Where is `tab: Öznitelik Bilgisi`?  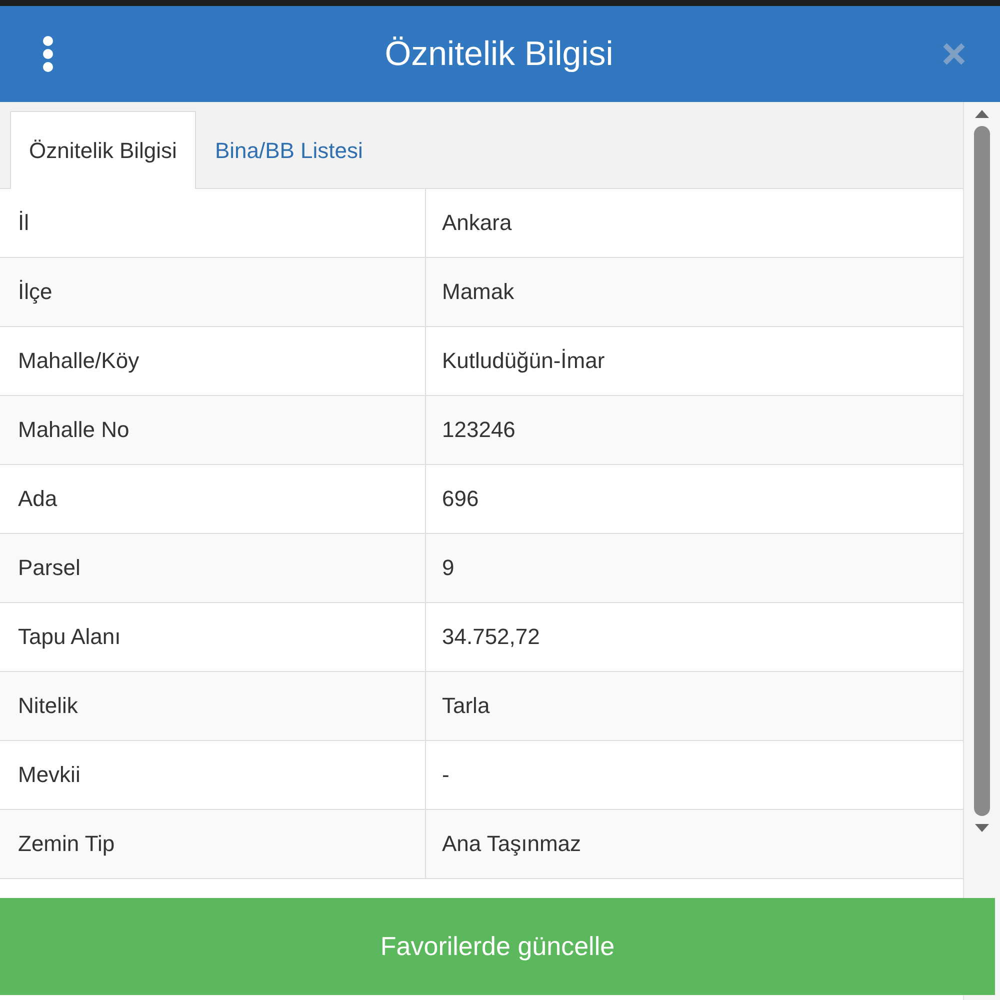
tab: Öznitelik Bilgisi is located at coordinates (103, 150).